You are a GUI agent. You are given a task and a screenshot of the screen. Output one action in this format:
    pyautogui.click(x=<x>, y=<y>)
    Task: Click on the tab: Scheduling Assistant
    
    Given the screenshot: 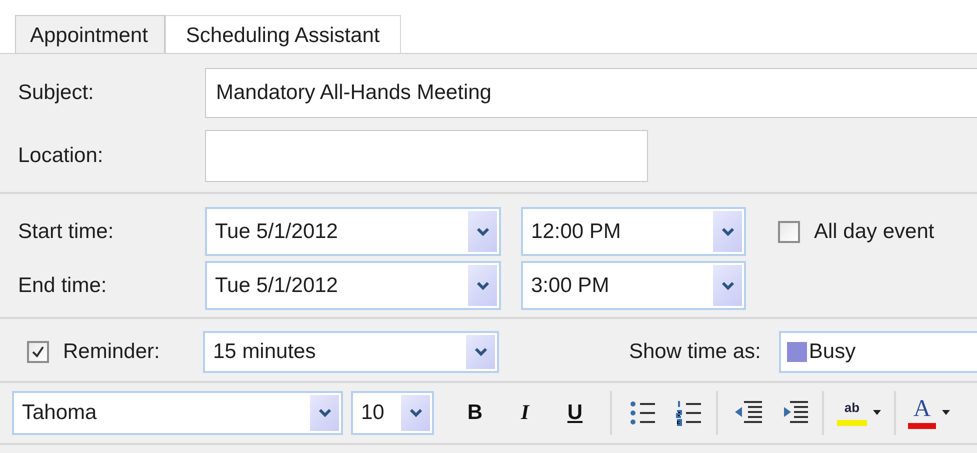 What is the action you would take?
    pyautogui.click(x=282, y=34)
    